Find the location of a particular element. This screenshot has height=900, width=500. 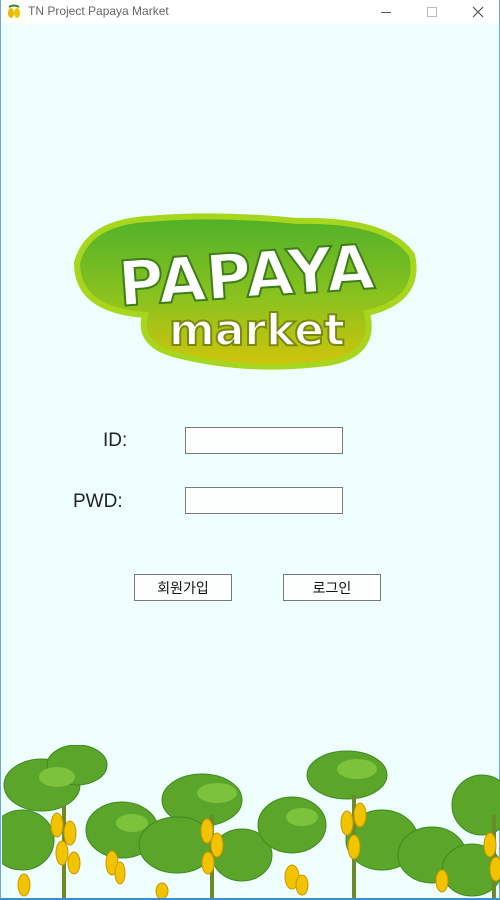

maximize-icon is located at coordinates (432, 12).